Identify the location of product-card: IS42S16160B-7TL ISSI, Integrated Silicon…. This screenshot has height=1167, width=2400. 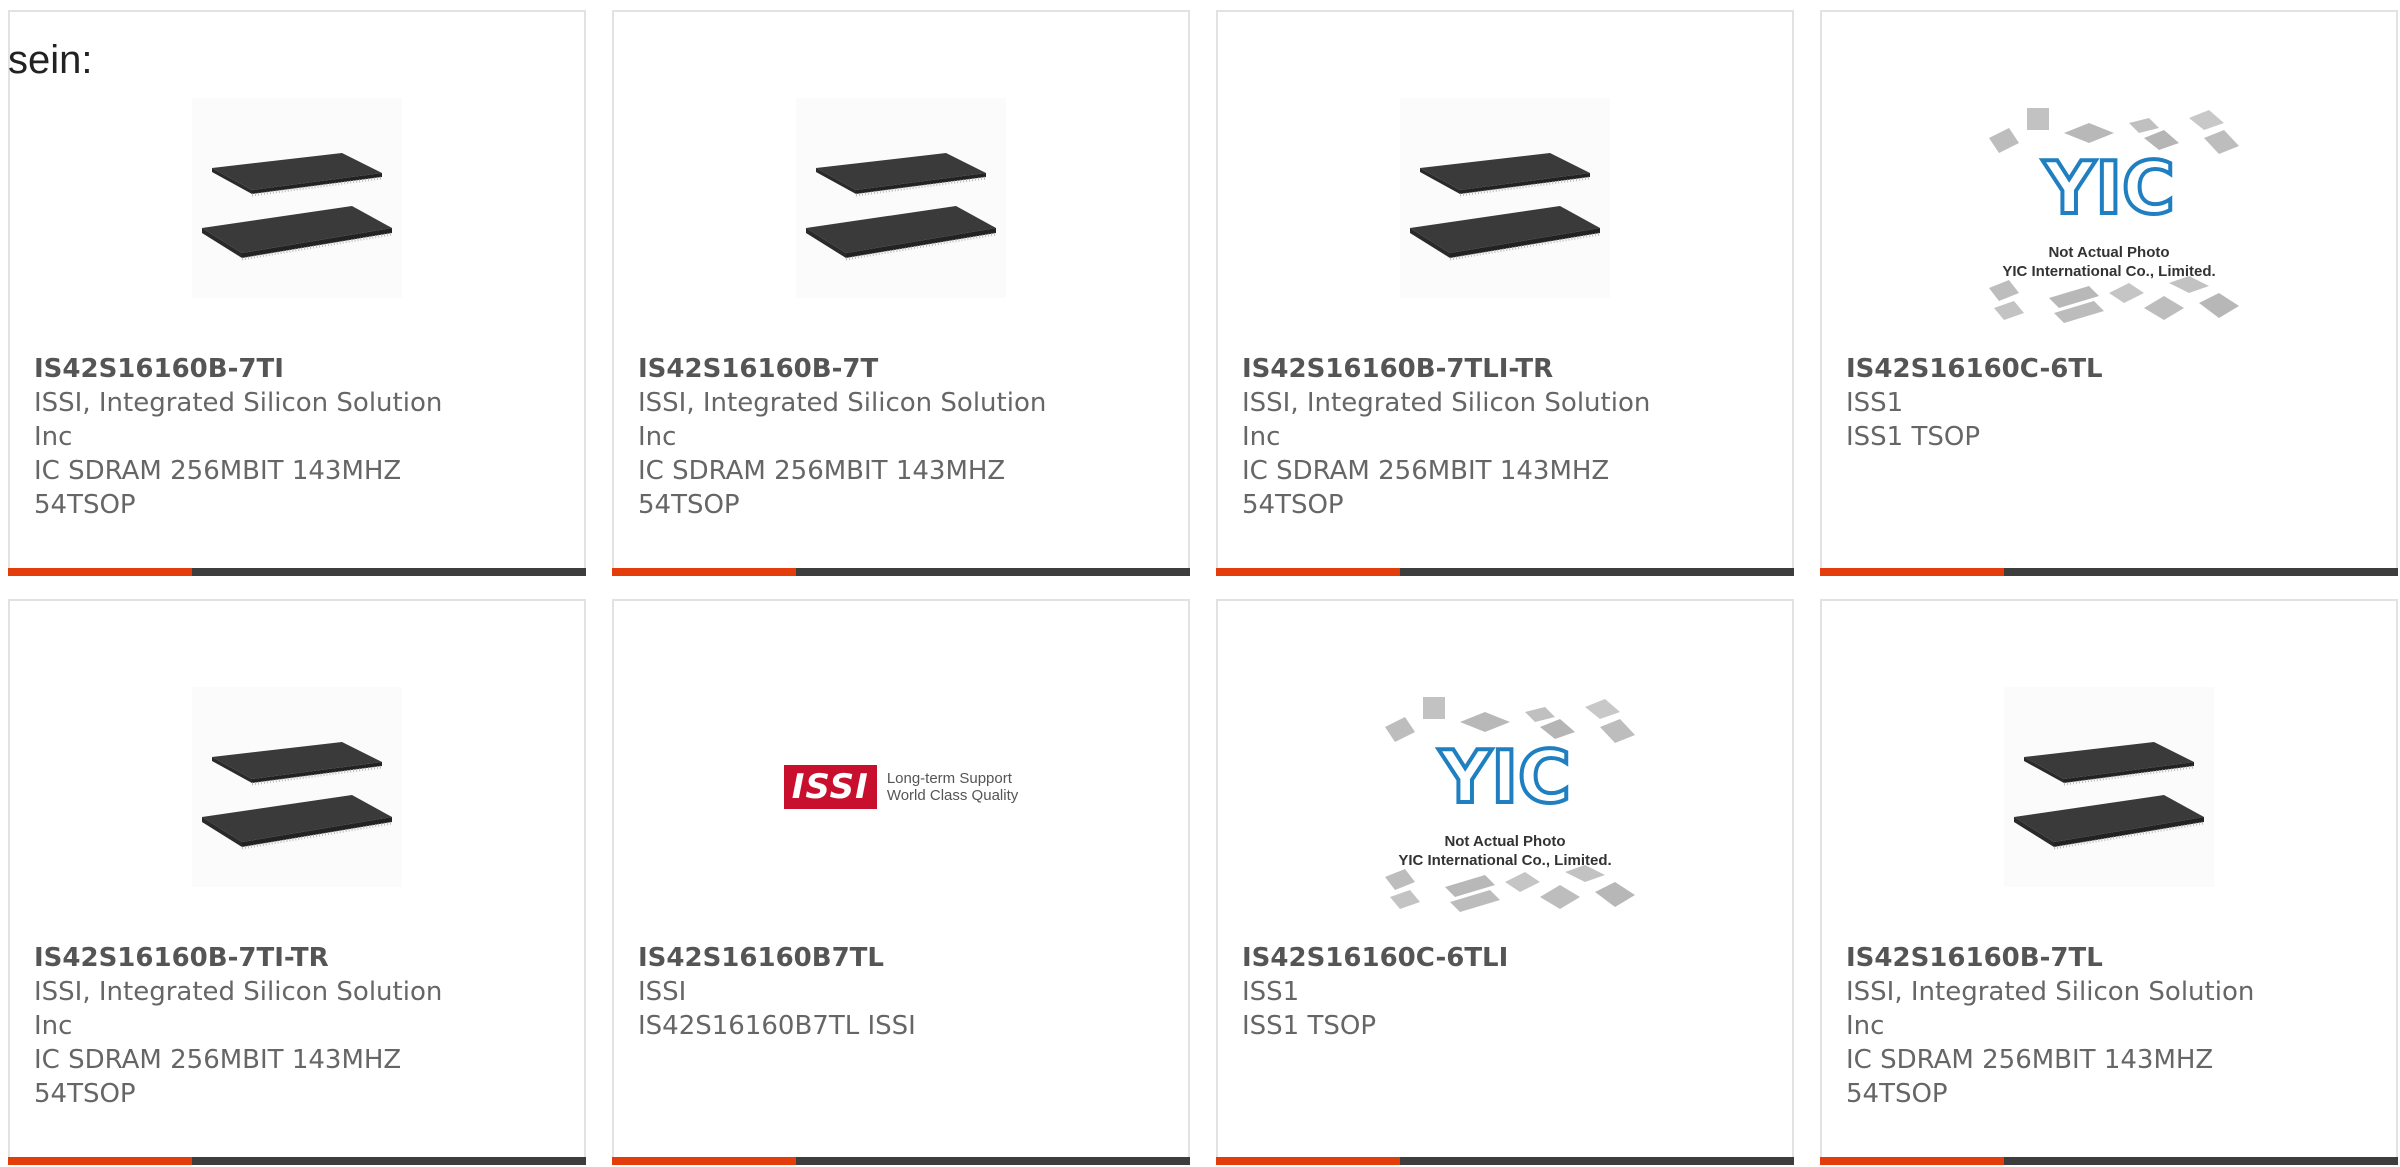
(2109, 882).